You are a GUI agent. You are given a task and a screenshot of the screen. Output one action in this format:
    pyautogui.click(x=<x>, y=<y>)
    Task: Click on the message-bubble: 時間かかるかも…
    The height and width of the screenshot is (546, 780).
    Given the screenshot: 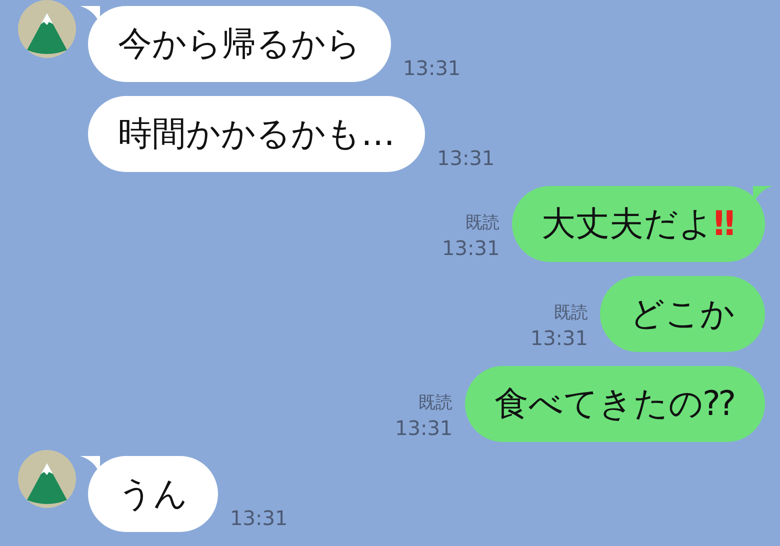 What is the action you would take?
    pyautogui.click(x=256, y=134)
    